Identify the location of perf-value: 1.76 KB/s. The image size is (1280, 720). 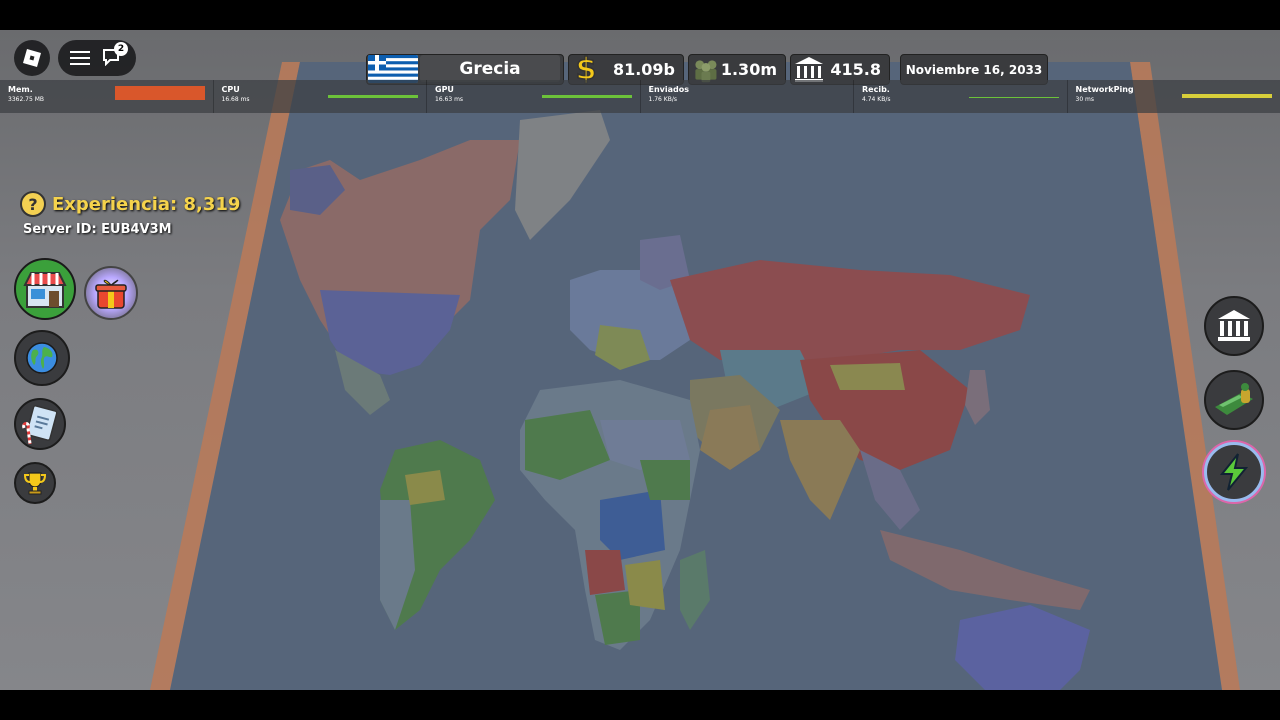
(662, 99).